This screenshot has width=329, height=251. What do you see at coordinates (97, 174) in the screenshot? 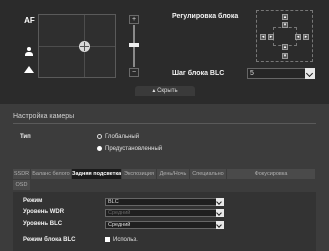
I see `tab-backlight: Задняя подсветка` at bounding box center [97, 174].